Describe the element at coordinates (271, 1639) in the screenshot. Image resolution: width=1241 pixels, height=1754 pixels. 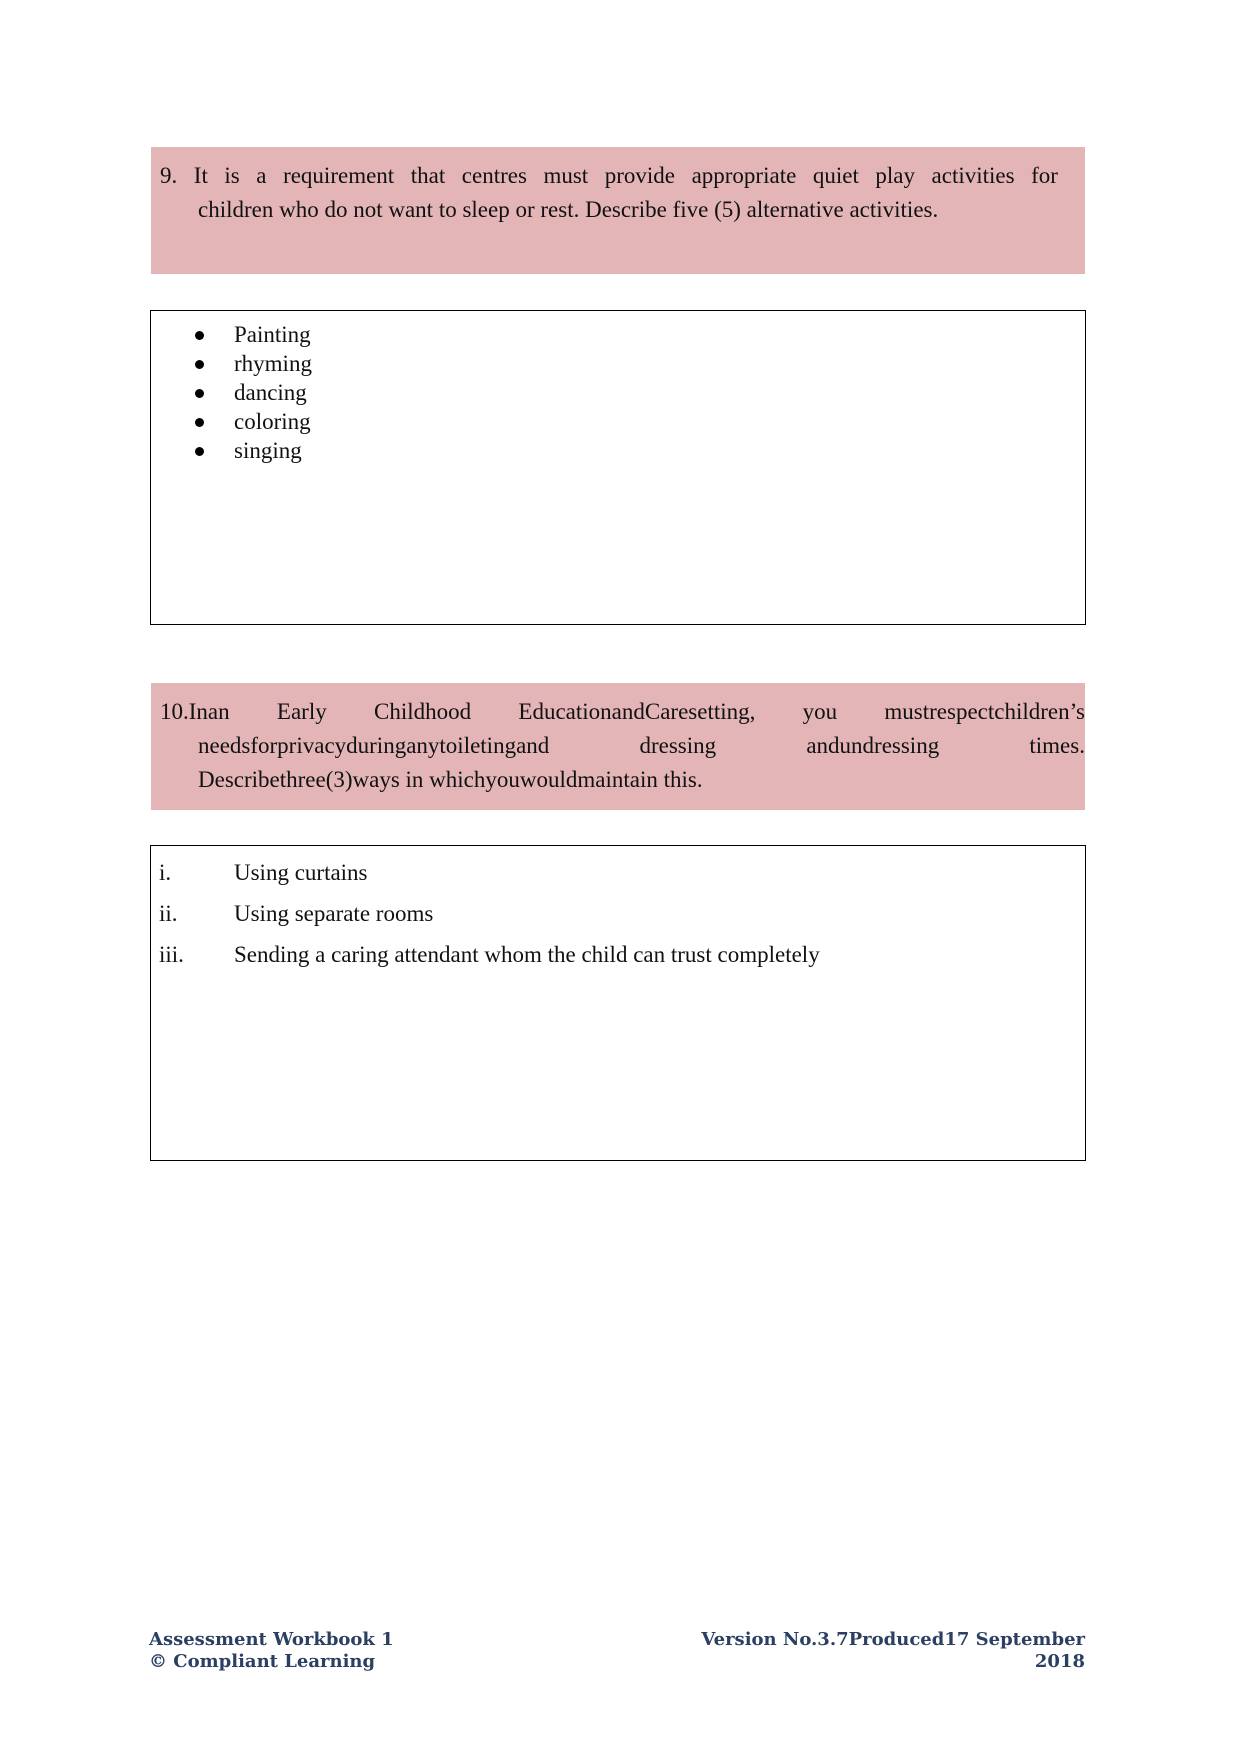
I see `workbook-title: Assessment Workbook 1` at that location.